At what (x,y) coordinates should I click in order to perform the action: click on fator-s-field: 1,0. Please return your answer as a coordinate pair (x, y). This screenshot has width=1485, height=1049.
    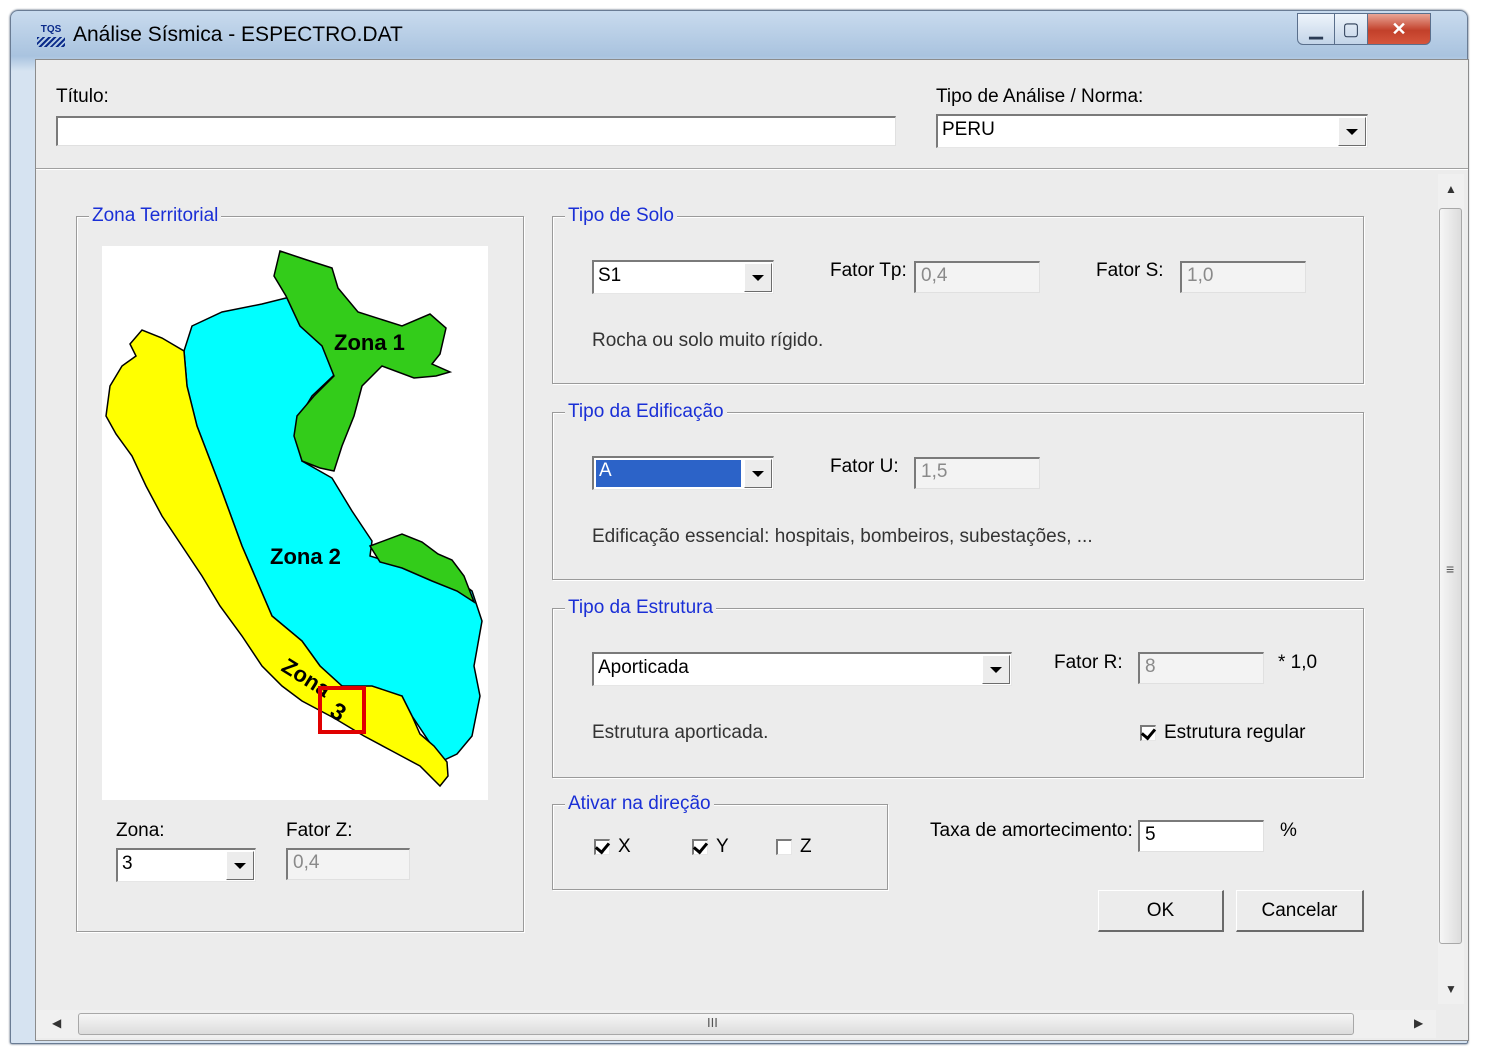
    Looking at the image, I should click on (1243, 277).